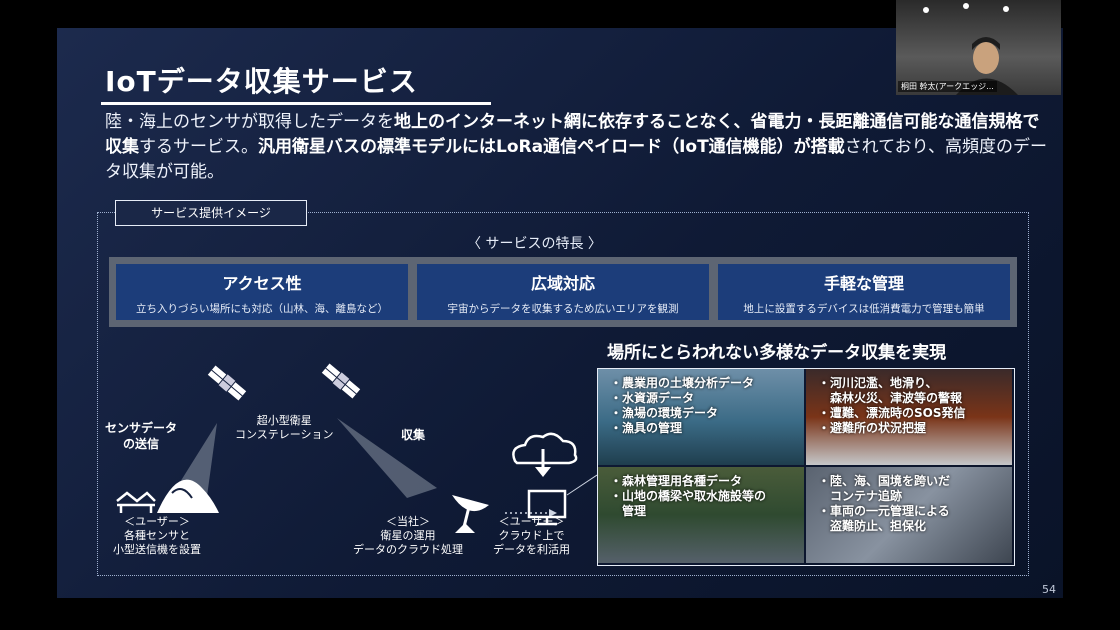 The image size is (1120, 630). What do you see at coordinates (262, 309) in the screenshot?
I see `feature-desc: 立ち入りづらい場所にも対応（山林、海、離島など）` at bounding box center [262, 309].